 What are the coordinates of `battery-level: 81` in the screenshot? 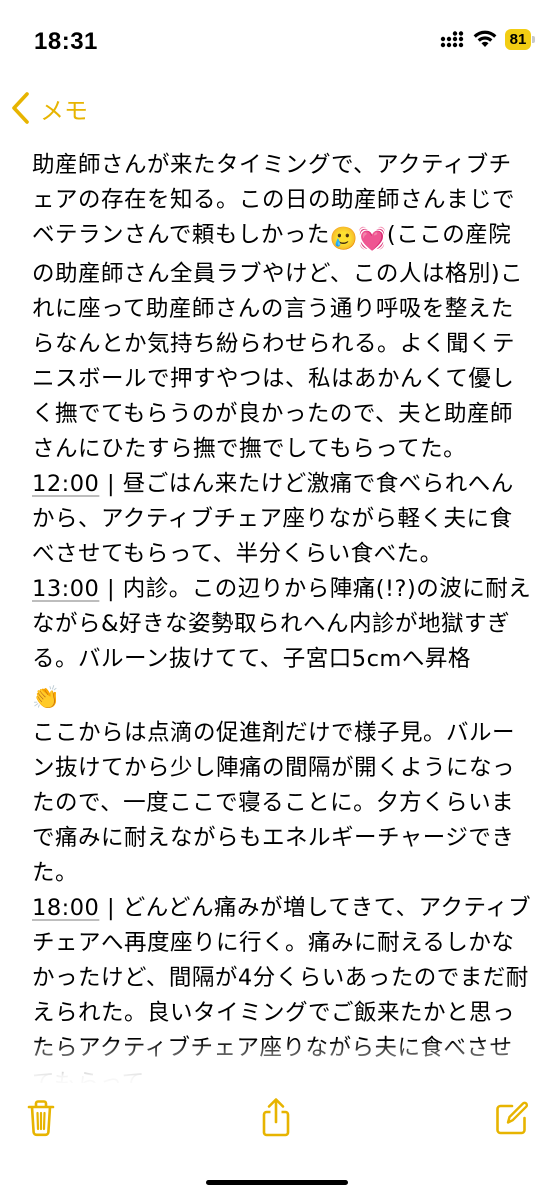 It's located at (518, 39).